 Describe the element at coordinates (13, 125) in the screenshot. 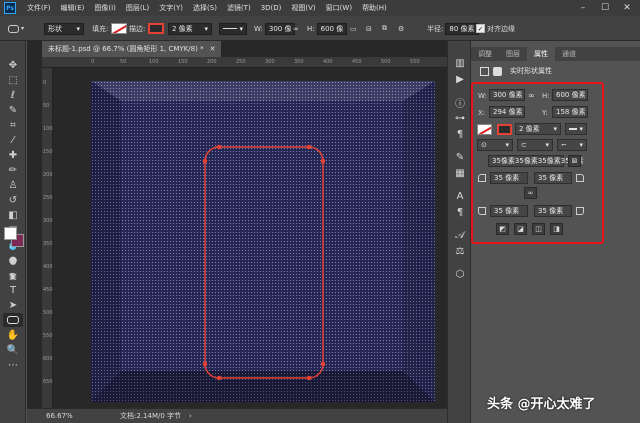

I see `crop-tool-icon: ⌗` at that location.